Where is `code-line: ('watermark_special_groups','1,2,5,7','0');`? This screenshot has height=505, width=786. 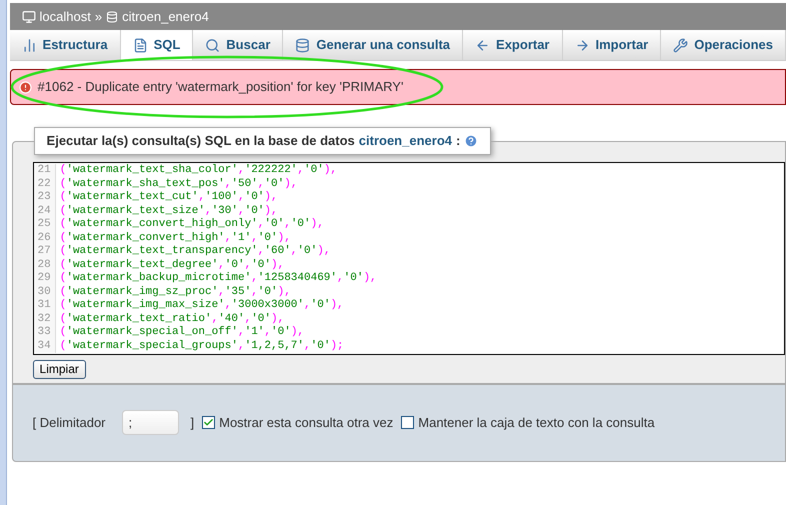
code-line: ('watermark_special_groups','1,2,5,7','0'); is located at coordinates (202, 346).